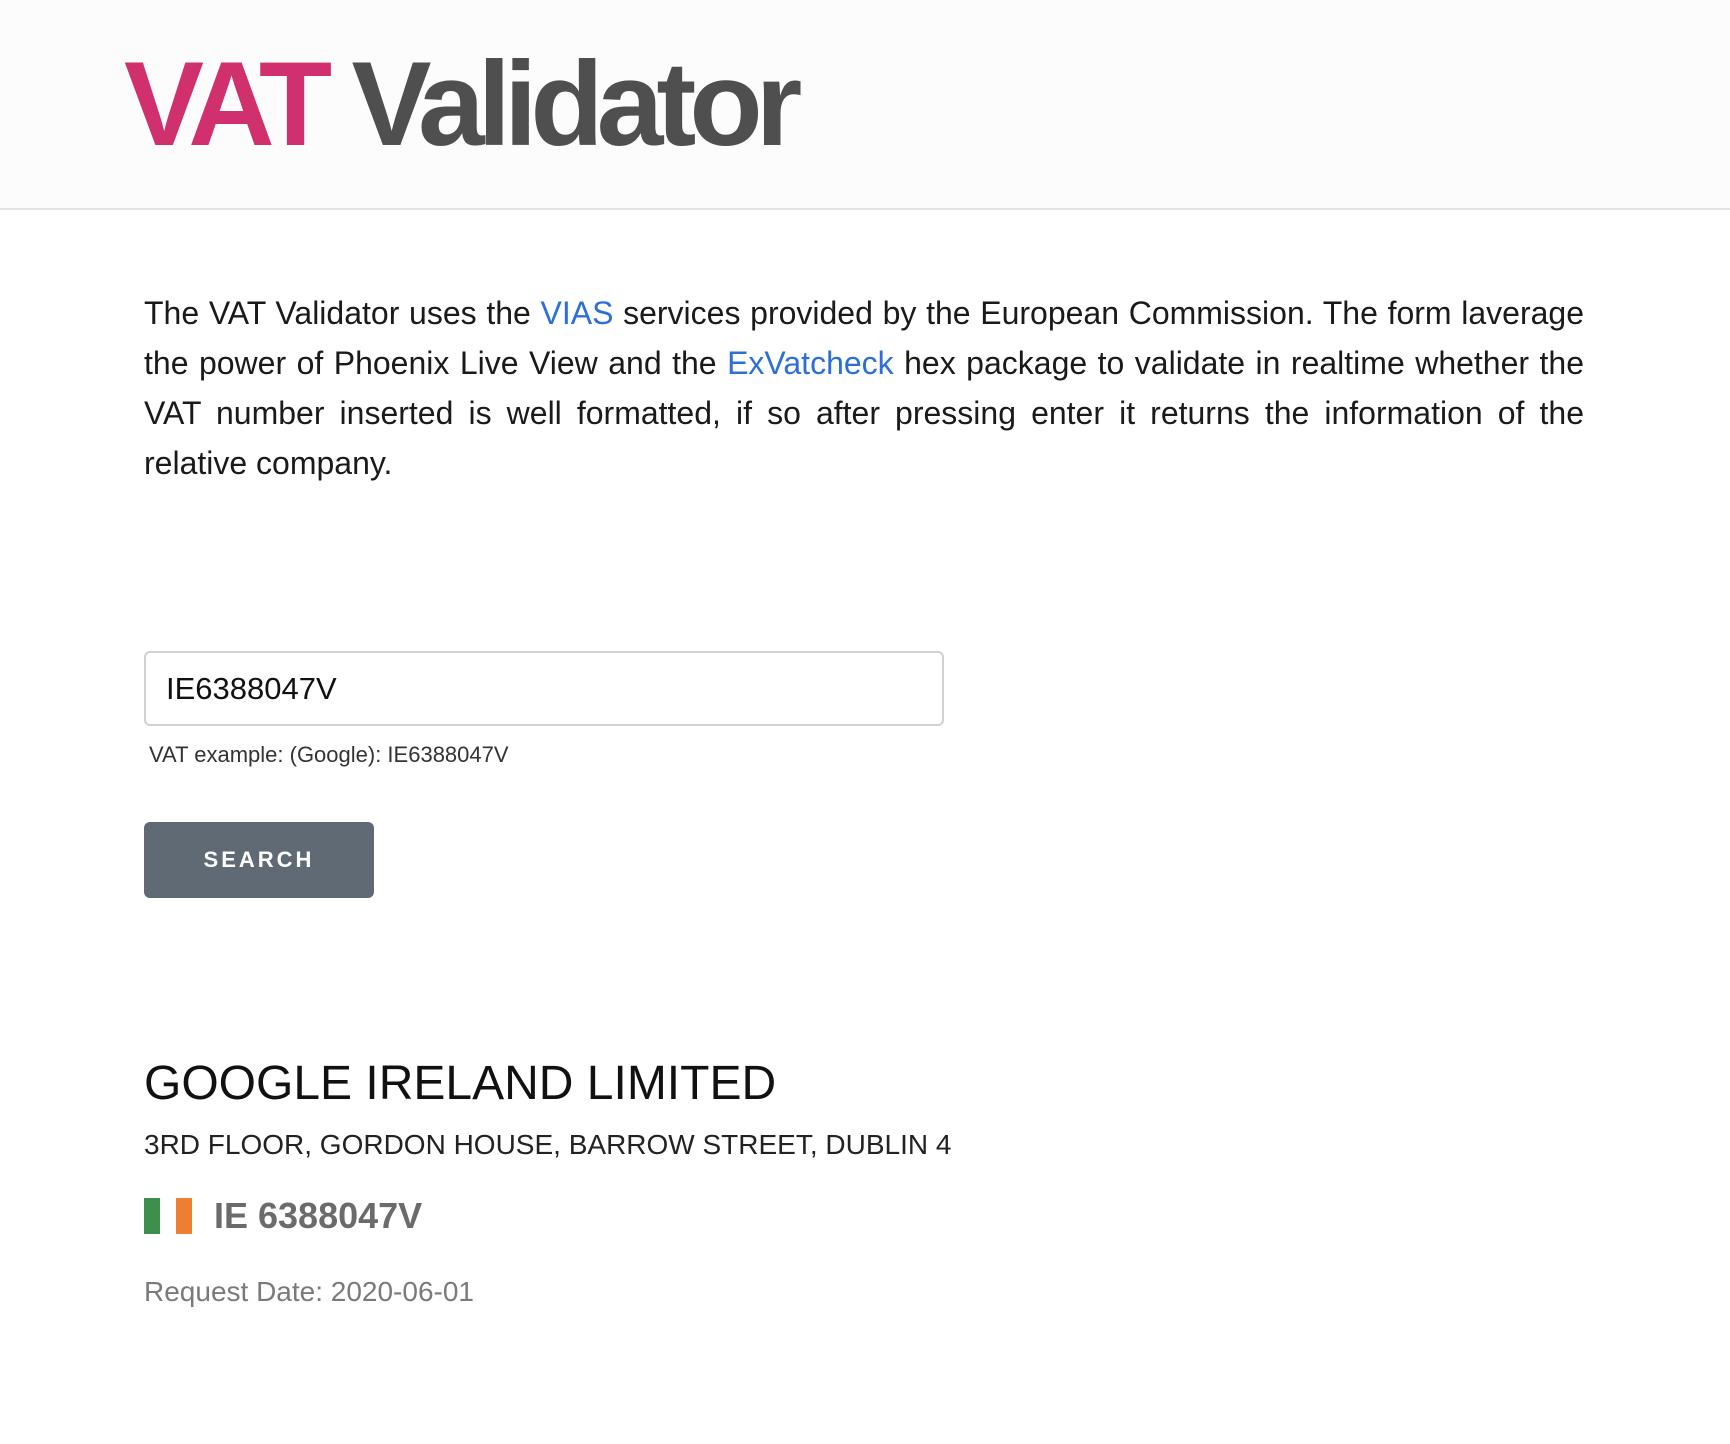  Describe the element at coordinates (184, 1216) in the screenshot. I see `flag-stripe-orange` at that location.